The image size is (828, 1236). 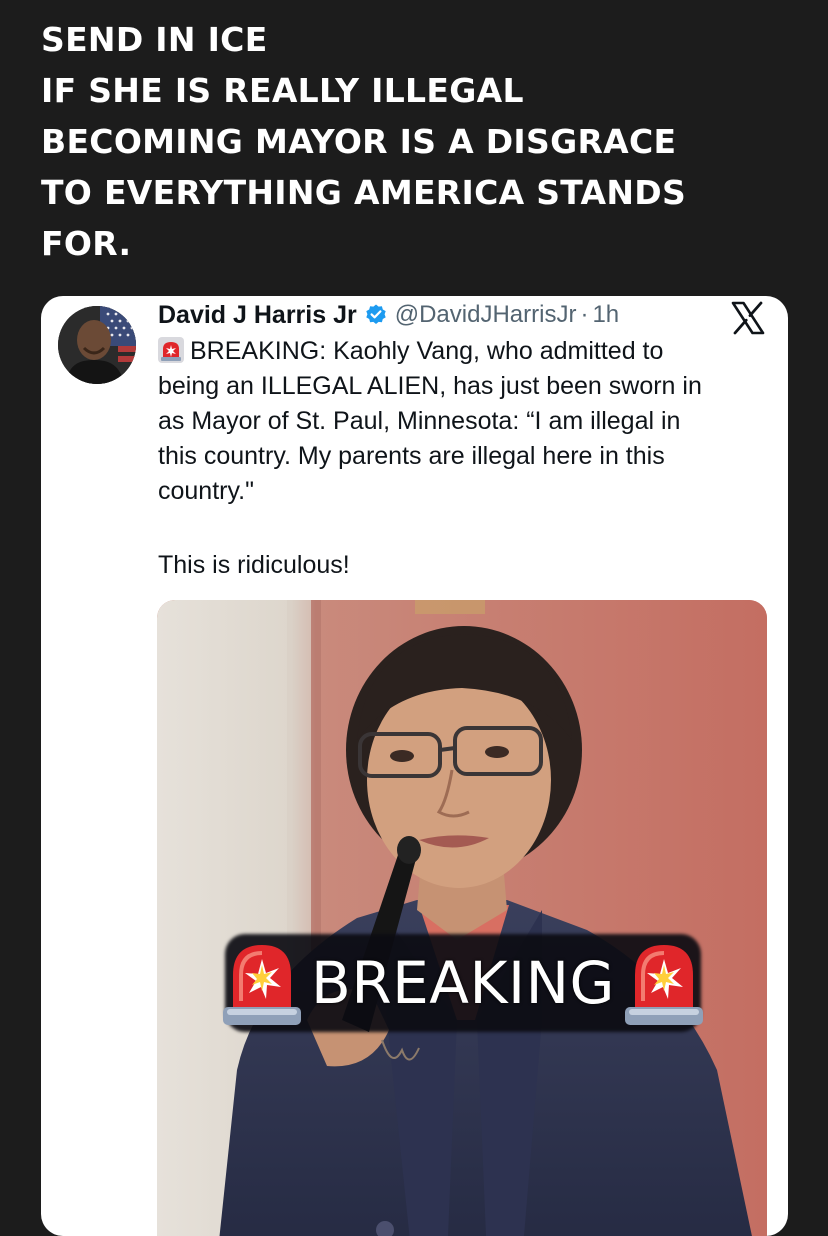 I want to click on headline-line: BECOMING MAYOR IS A DISGRACE, so click(x=359, y=141).